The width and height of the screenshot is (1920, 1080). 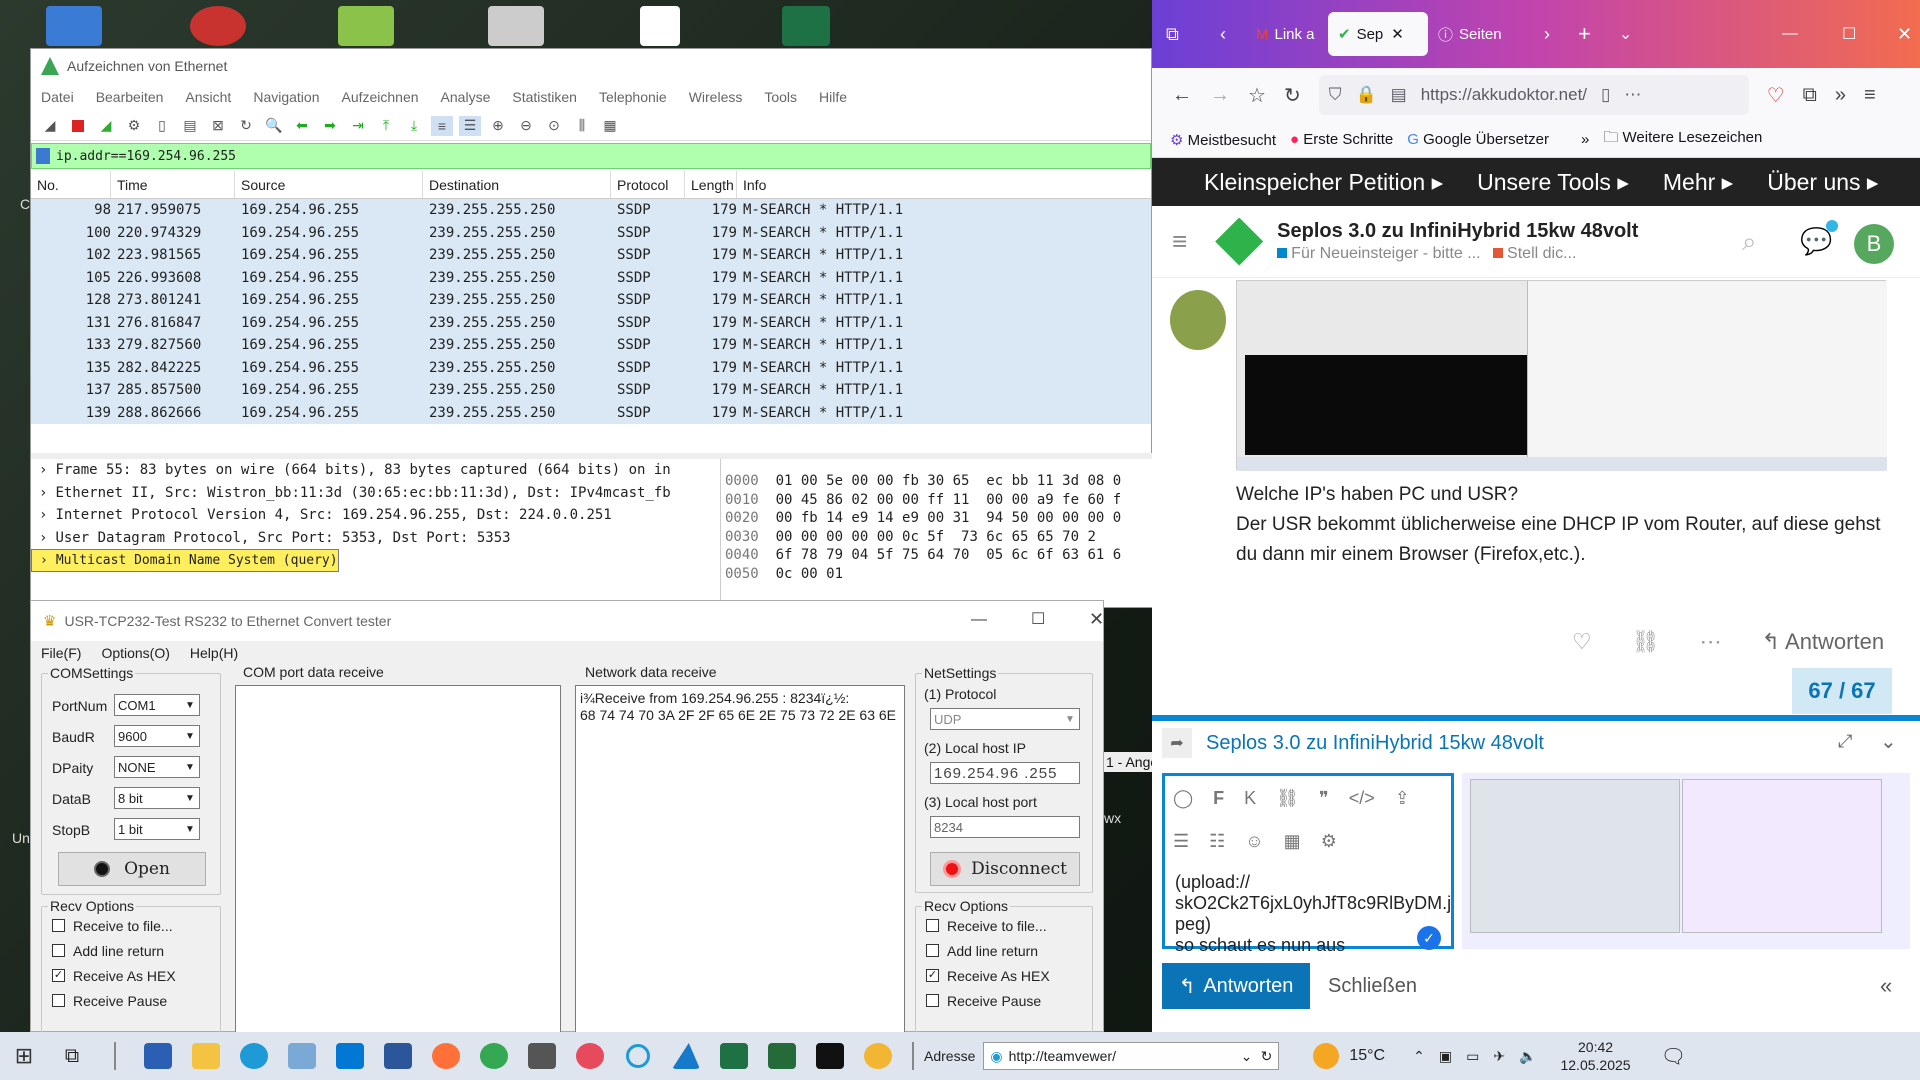 I want to click on lock-icon: 🔒, so click(x=1365, y=95).